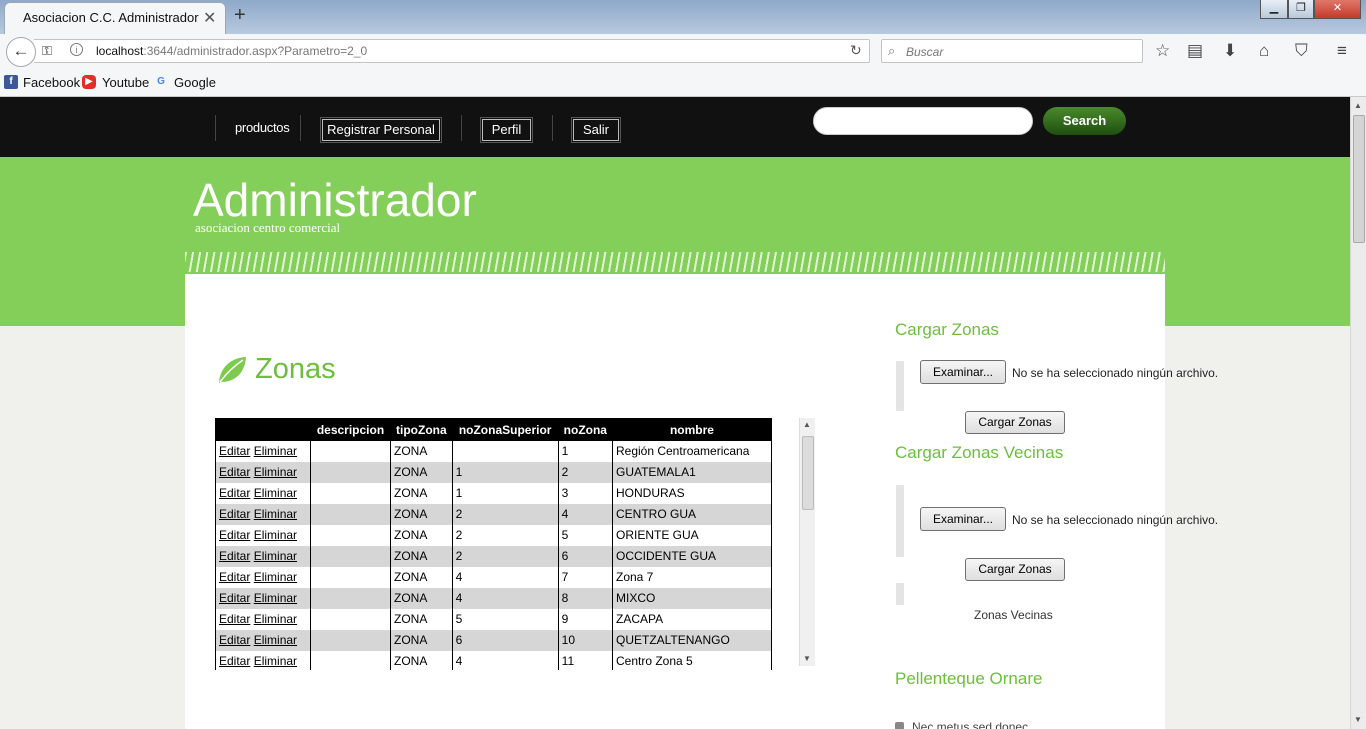 Image resolution: width=1366 pixels, height=729 pixels. I want to click on cell-nombre: ZACAPA, so click(691, 619).